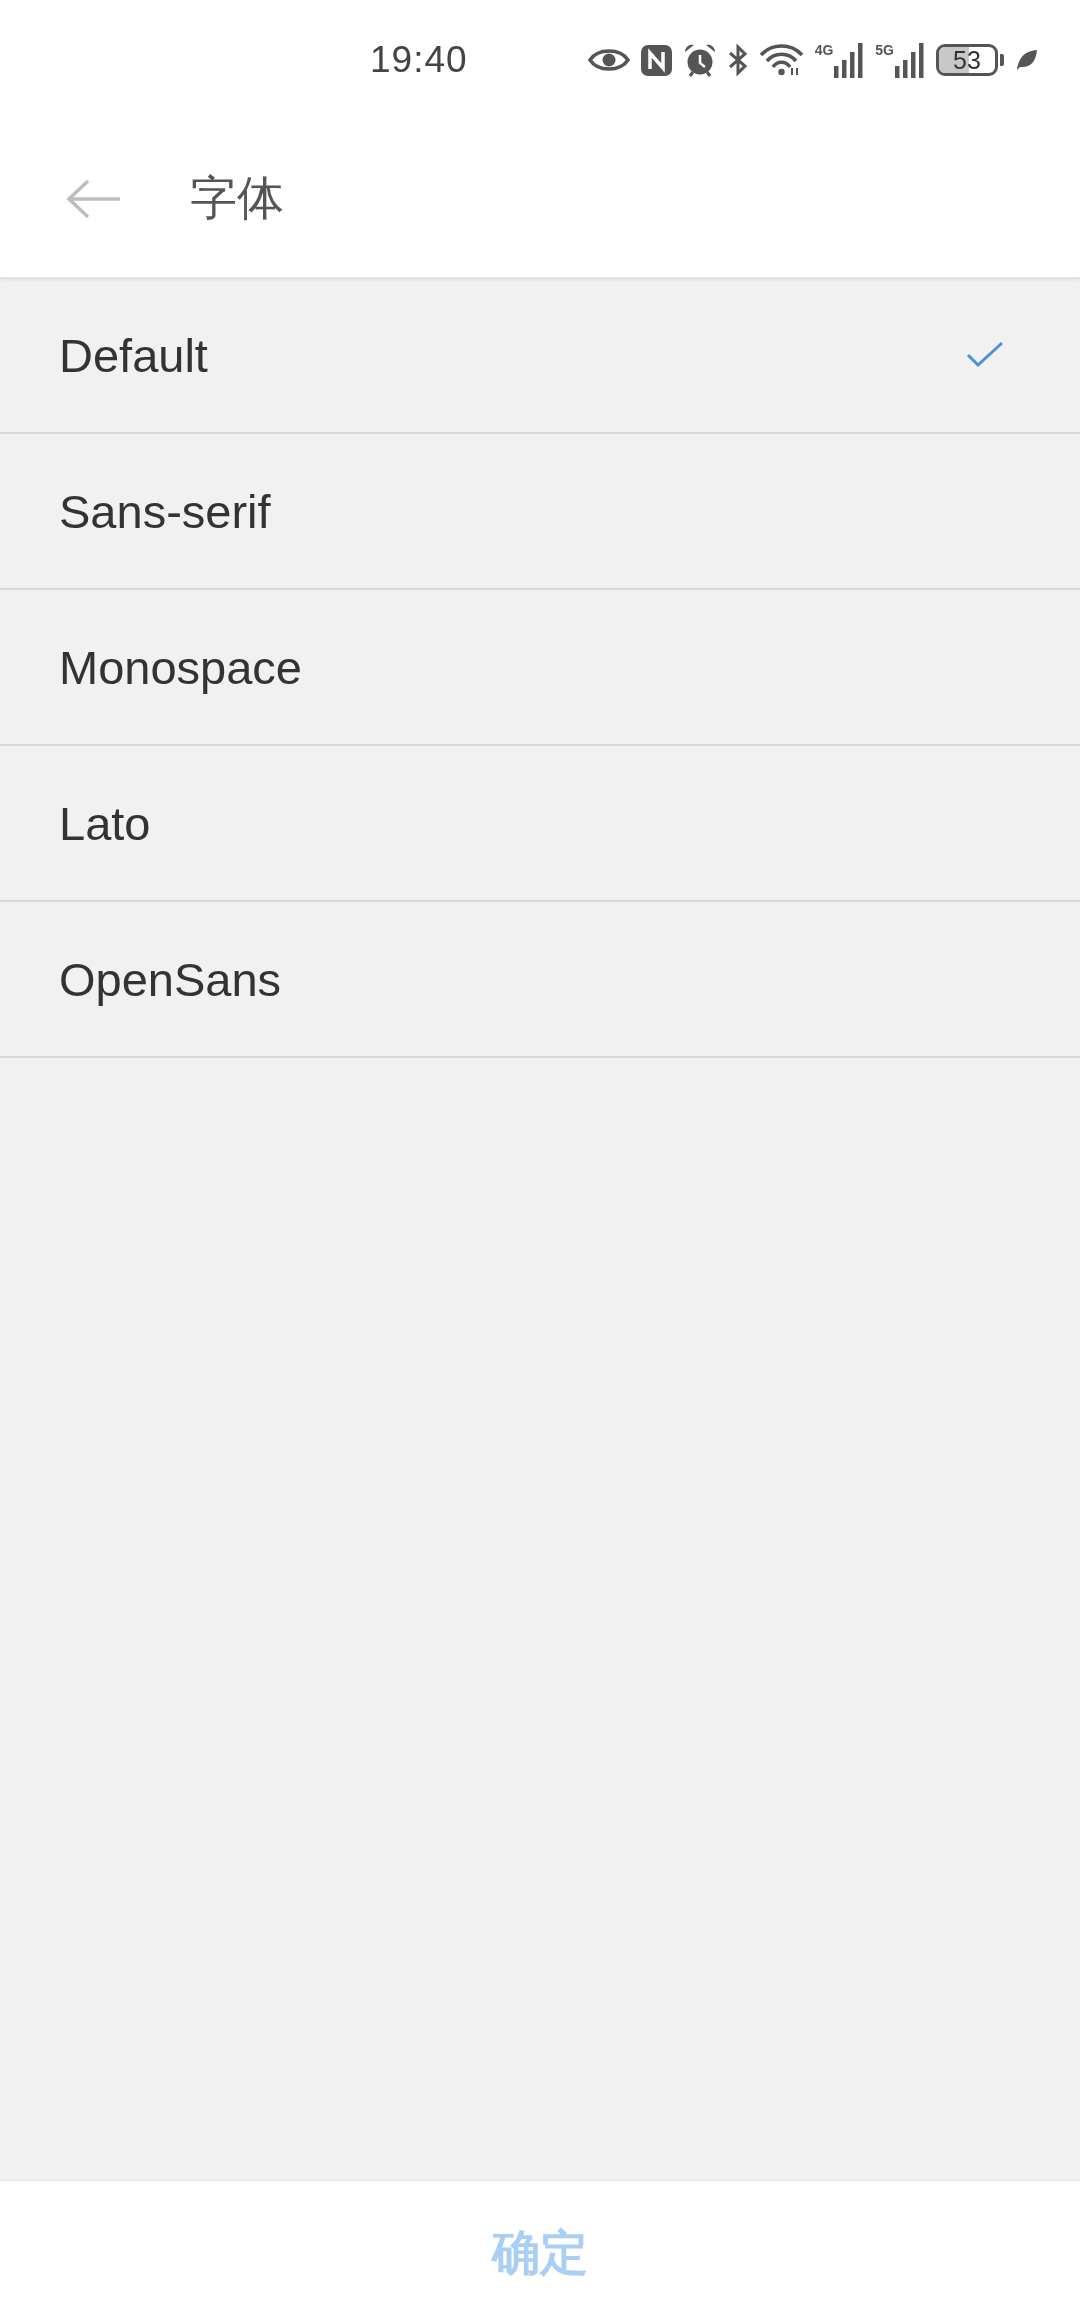  I want to click on status-time: 19:40, so click(419, 60).